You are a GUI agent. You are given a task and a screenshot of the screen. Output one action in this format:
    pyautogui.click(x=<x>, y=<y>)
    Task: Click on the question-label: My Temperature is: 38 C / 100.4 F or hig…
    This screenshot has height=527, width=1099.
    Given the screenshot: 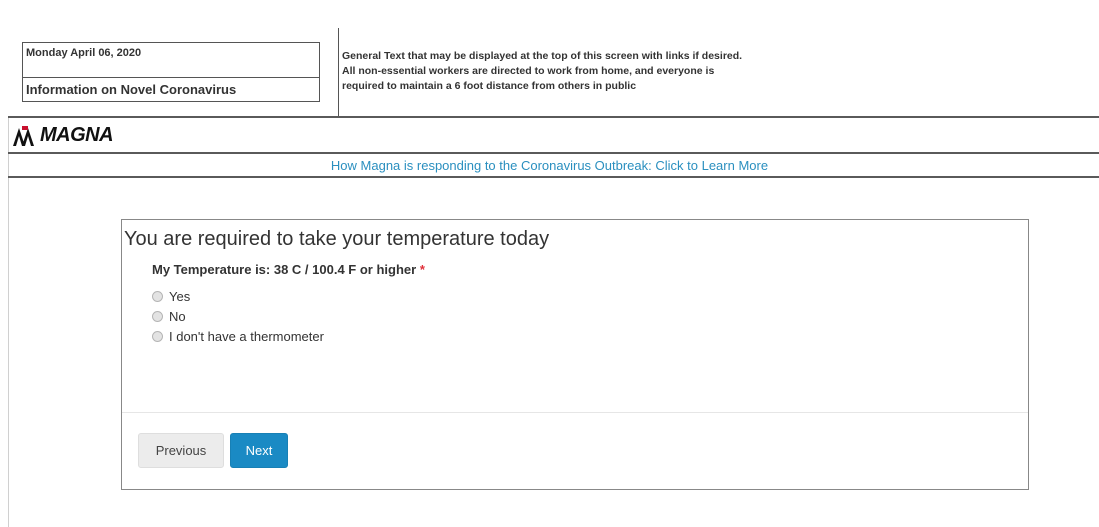 What is the action you would take?
    pyautogui.click(x=288, y=269)
    